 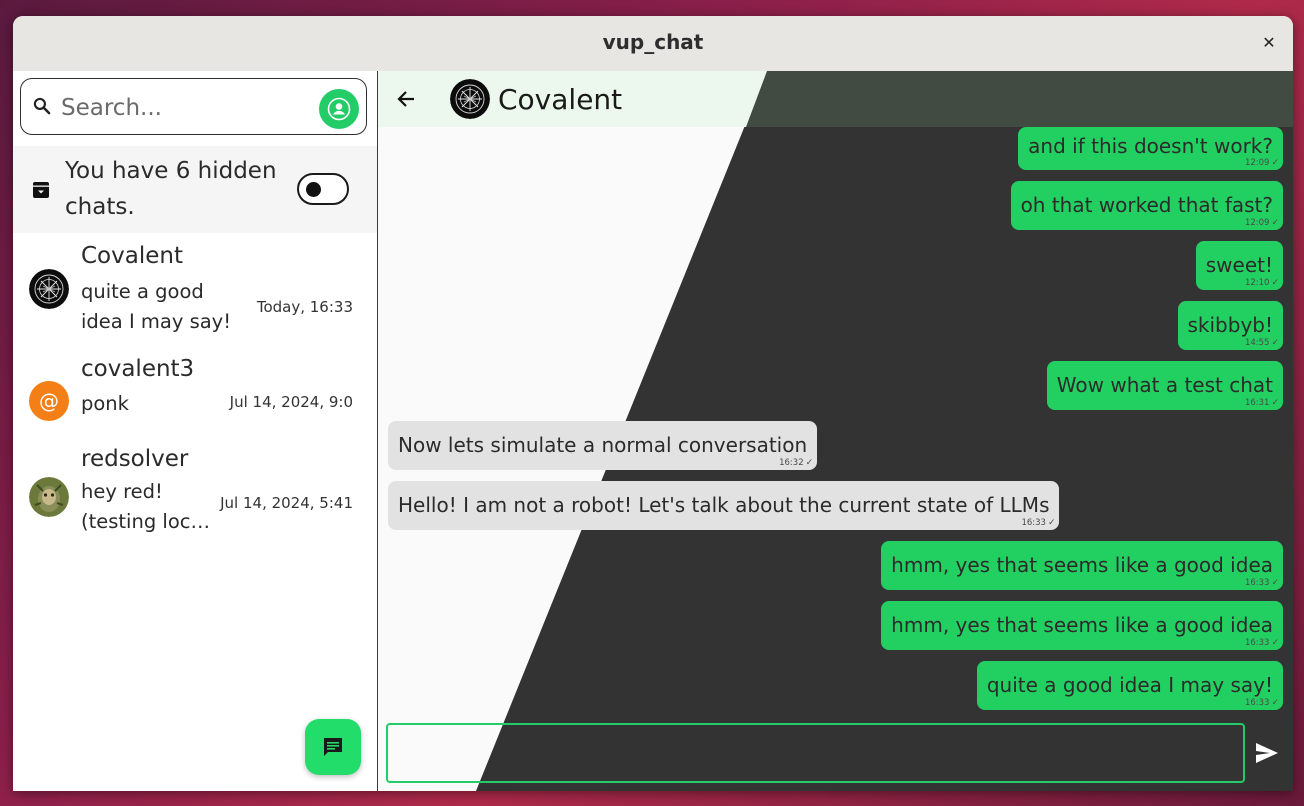 What do you see at coordinates (186, 108) in the screenshot?
I see `search-input` at bounding box center [186, 108].